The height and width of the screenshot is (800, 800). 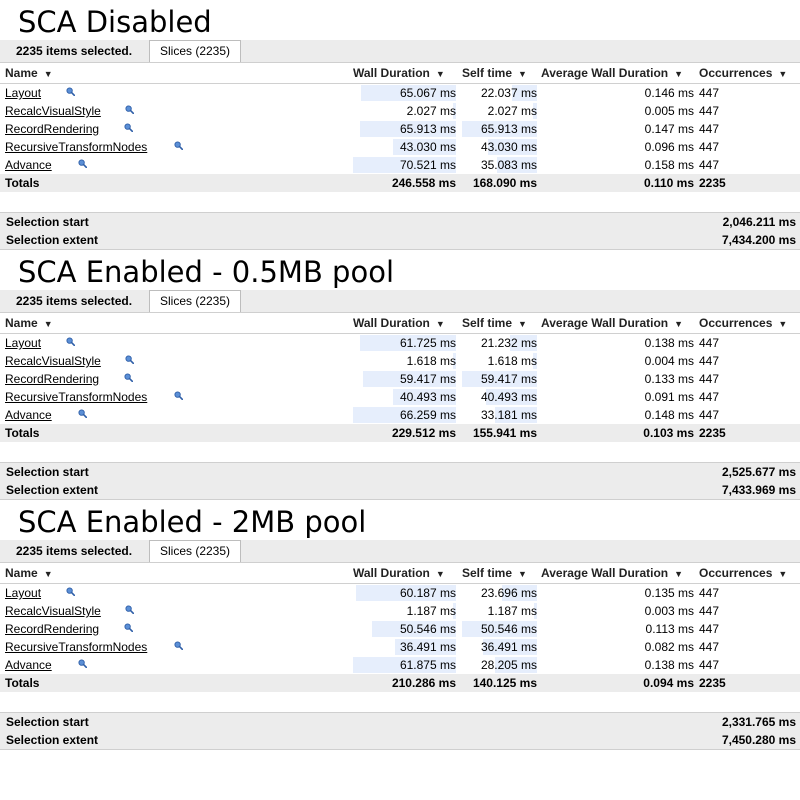 What do you see at coordinates (21, 323) in the screenshot?
I see `column-header-label: Name` at bounding box center [21, 323].